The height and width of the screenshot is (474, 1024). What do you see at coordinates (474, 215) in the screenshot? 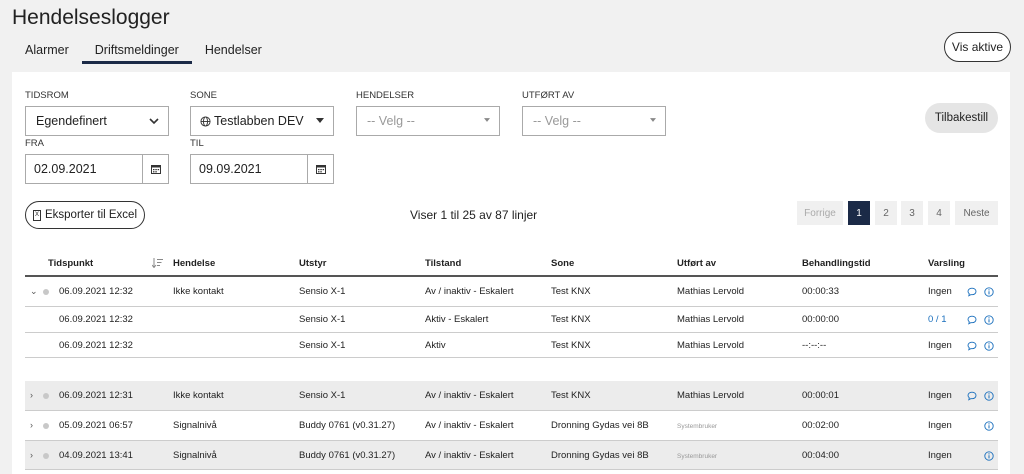
I see `result-info: Viser 1 til 25 av 87 linjer` at bounding box center [474, 215].